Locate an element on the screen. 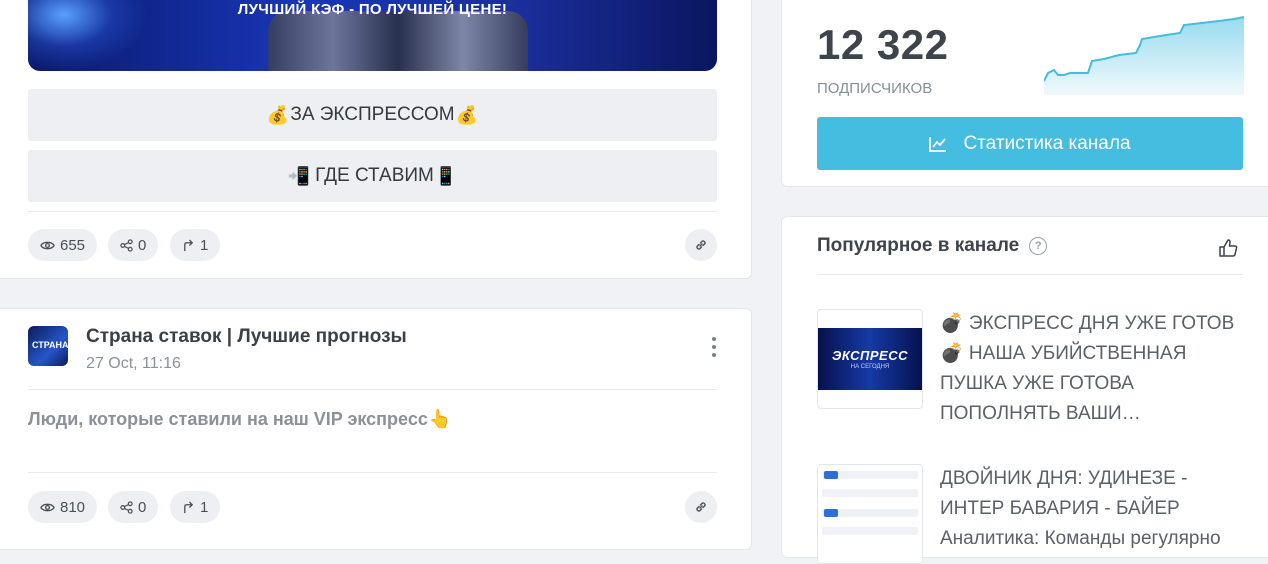 The image size is (1268, 564). pointing-up-emoji: 👆 is located at coordinates (440, 419).